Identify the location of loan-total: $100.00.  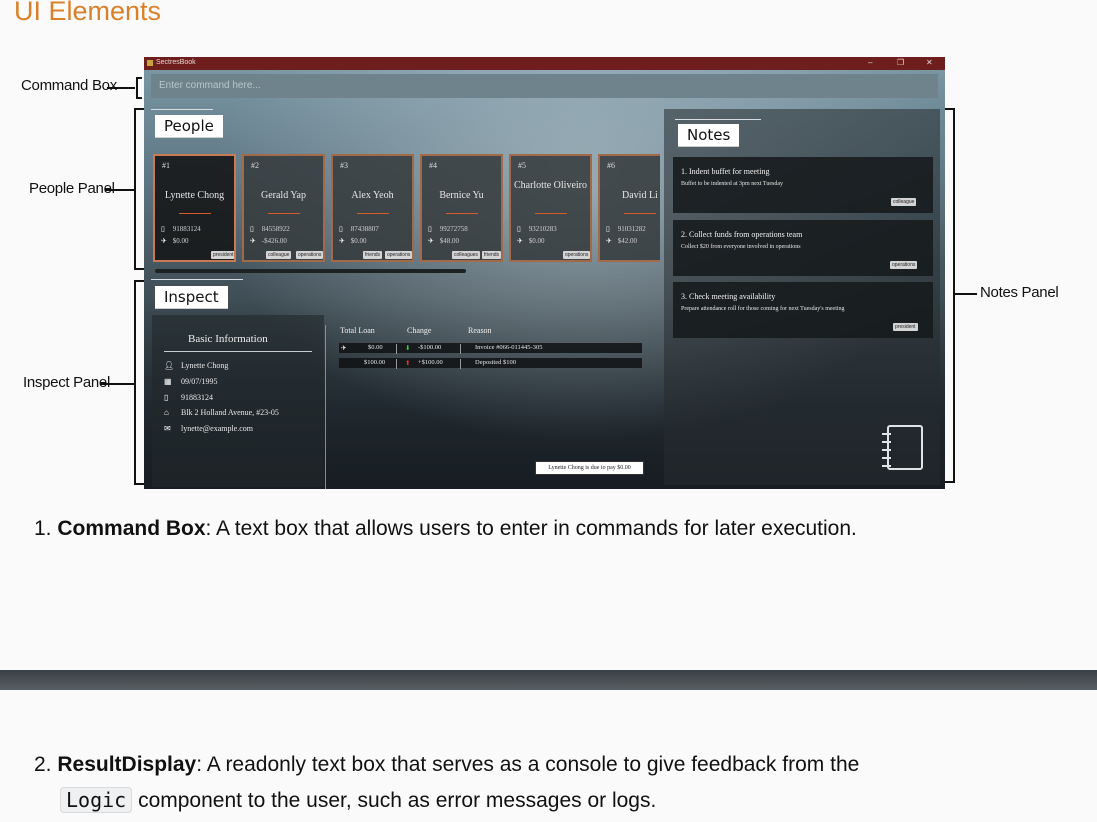
(375, 362).